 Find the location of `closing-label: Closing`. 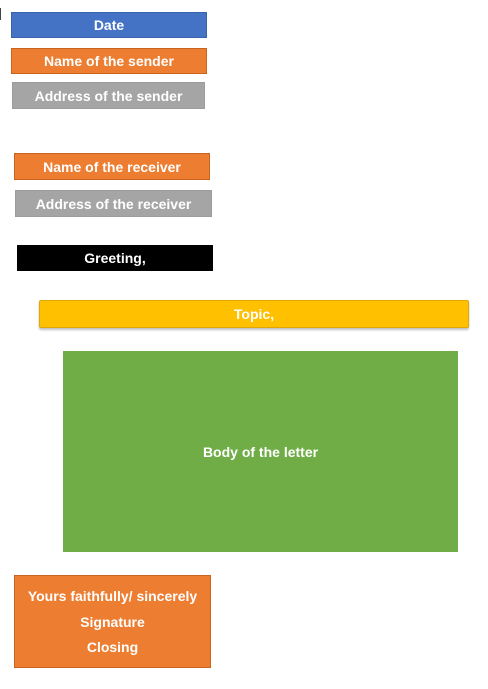

closing-label: Closing is located at coordinates (112, 646).